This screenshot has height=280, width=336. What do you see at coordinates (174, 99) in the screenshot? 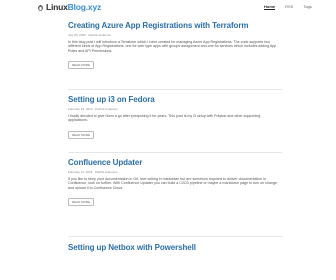
I see `post-title: Setting up i3 on Fedora` at bounding box center [174, 99].